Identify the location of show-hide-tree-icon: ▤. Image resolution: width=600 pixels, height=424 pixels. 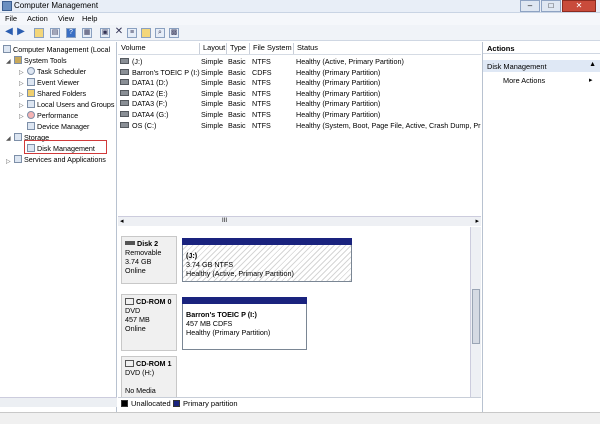
(55, 33).